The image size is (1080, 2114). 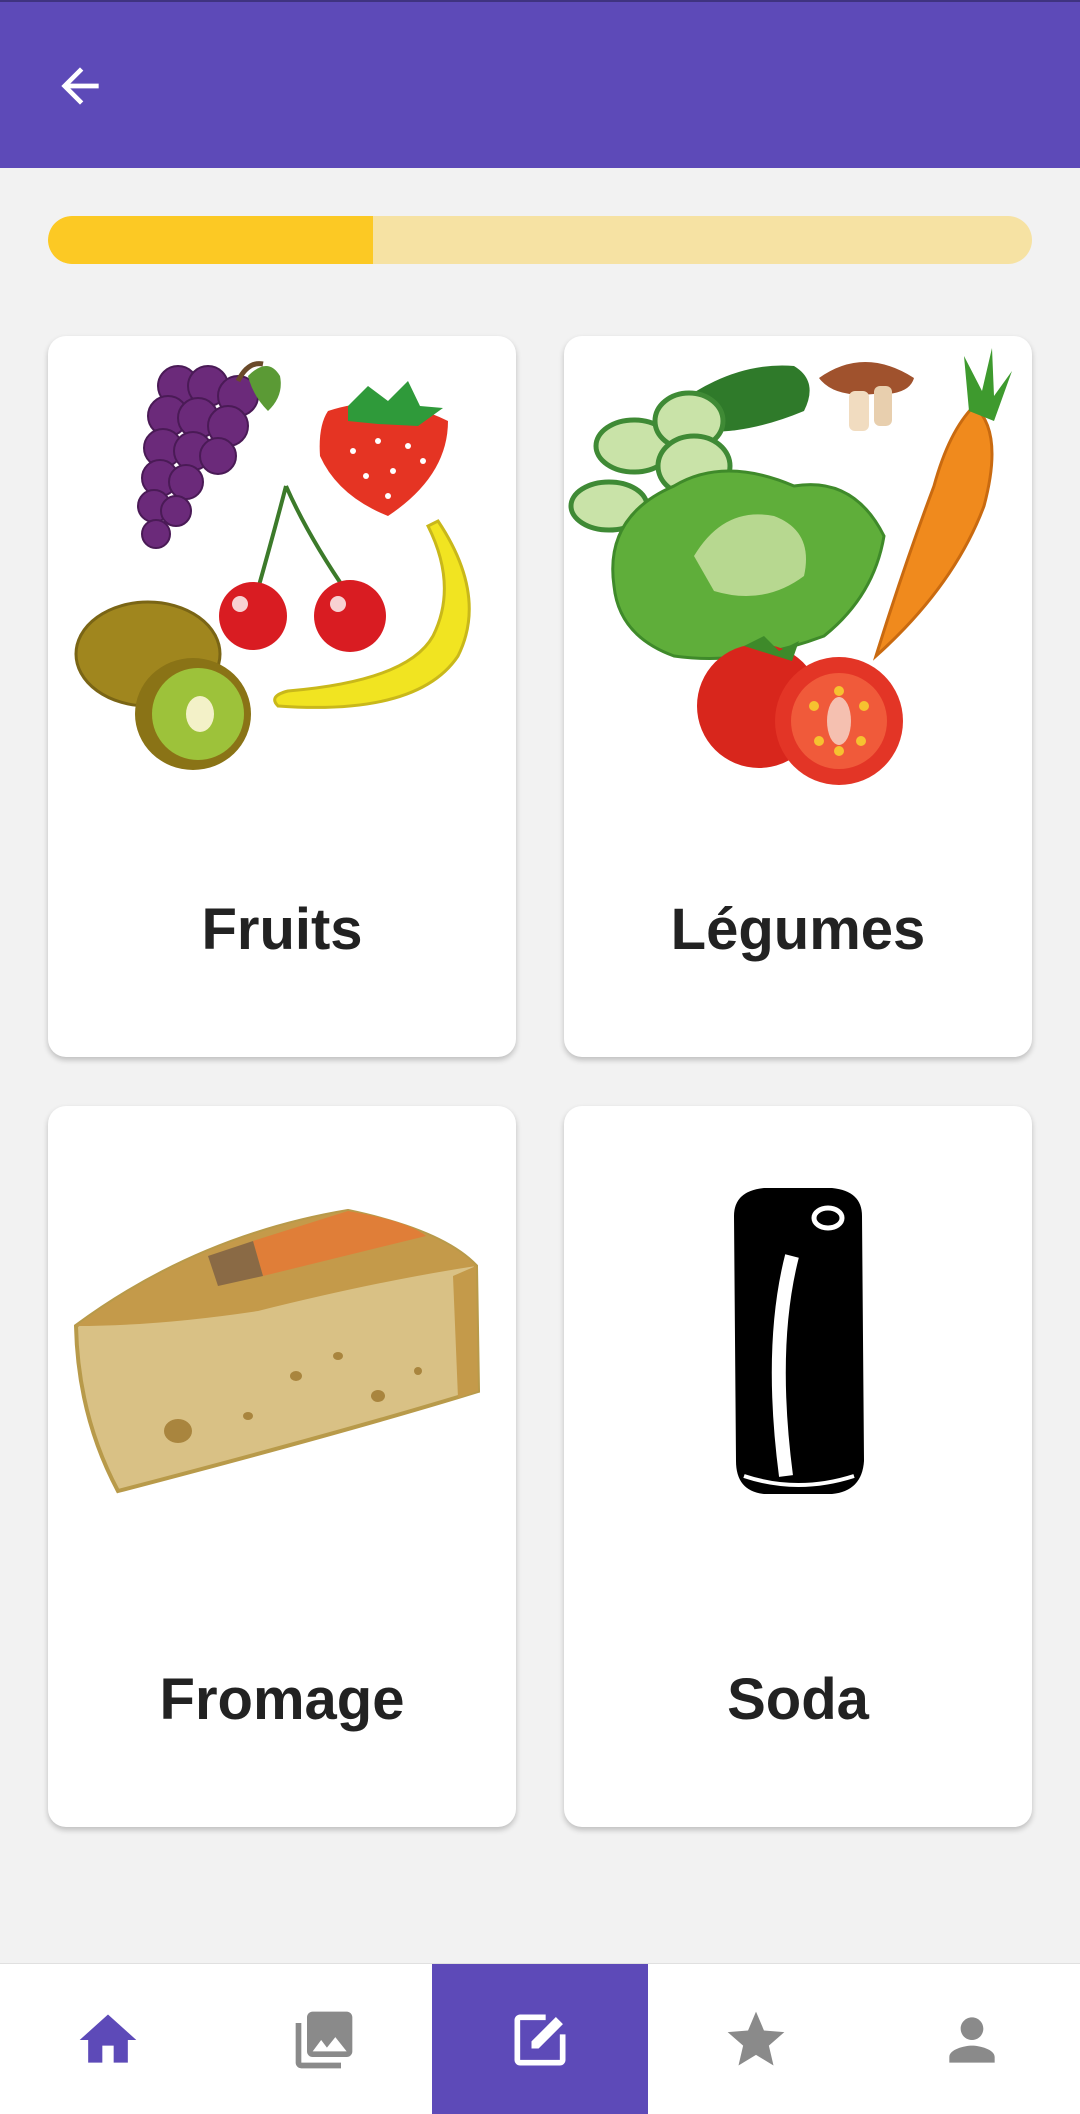 I want to click on back-button, so click(x=80, y=86).